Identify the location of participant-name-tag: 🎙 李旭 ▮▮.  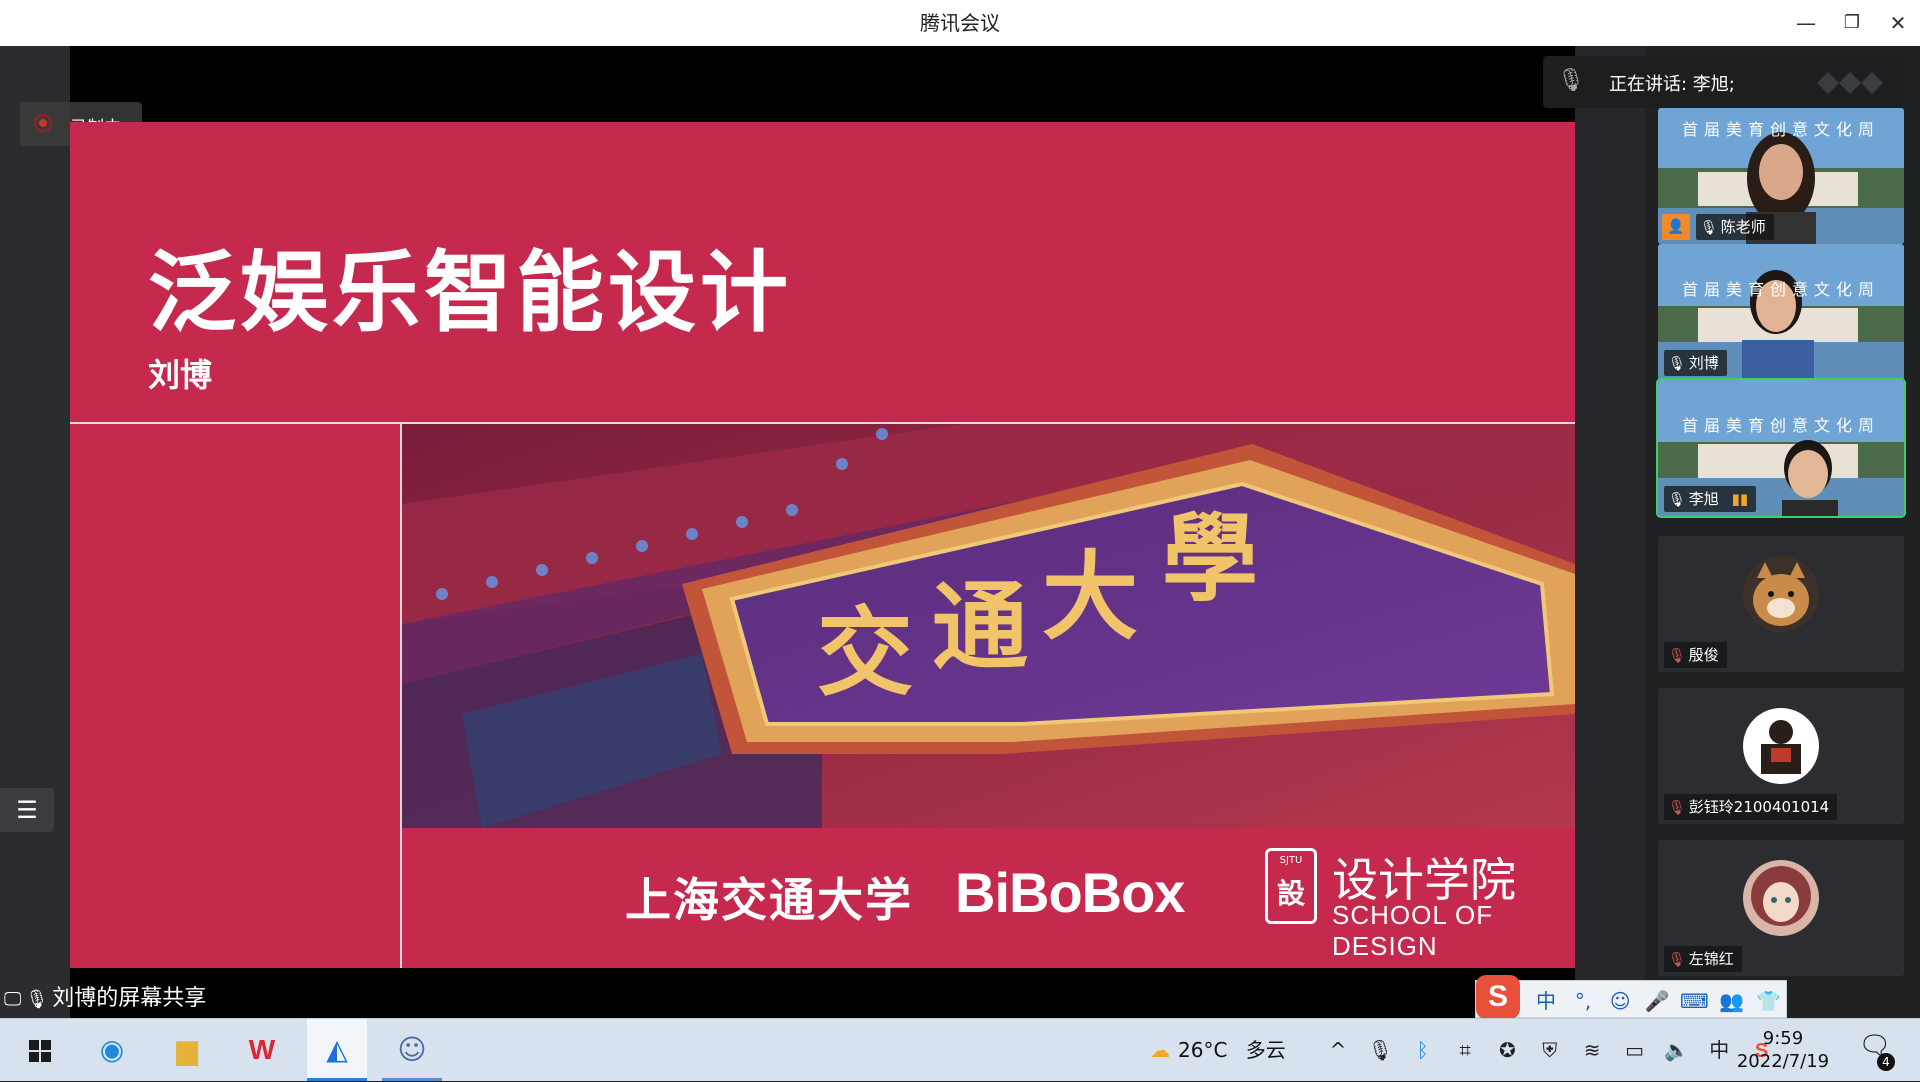
(1710, 499).